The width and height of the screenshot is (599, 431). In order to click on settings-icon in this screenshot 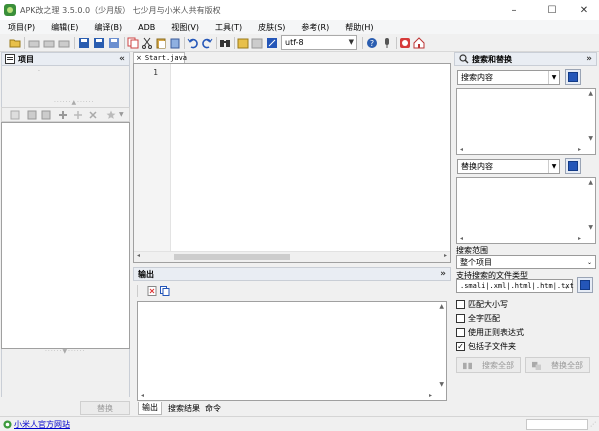, I will do `click(272, 43)`.